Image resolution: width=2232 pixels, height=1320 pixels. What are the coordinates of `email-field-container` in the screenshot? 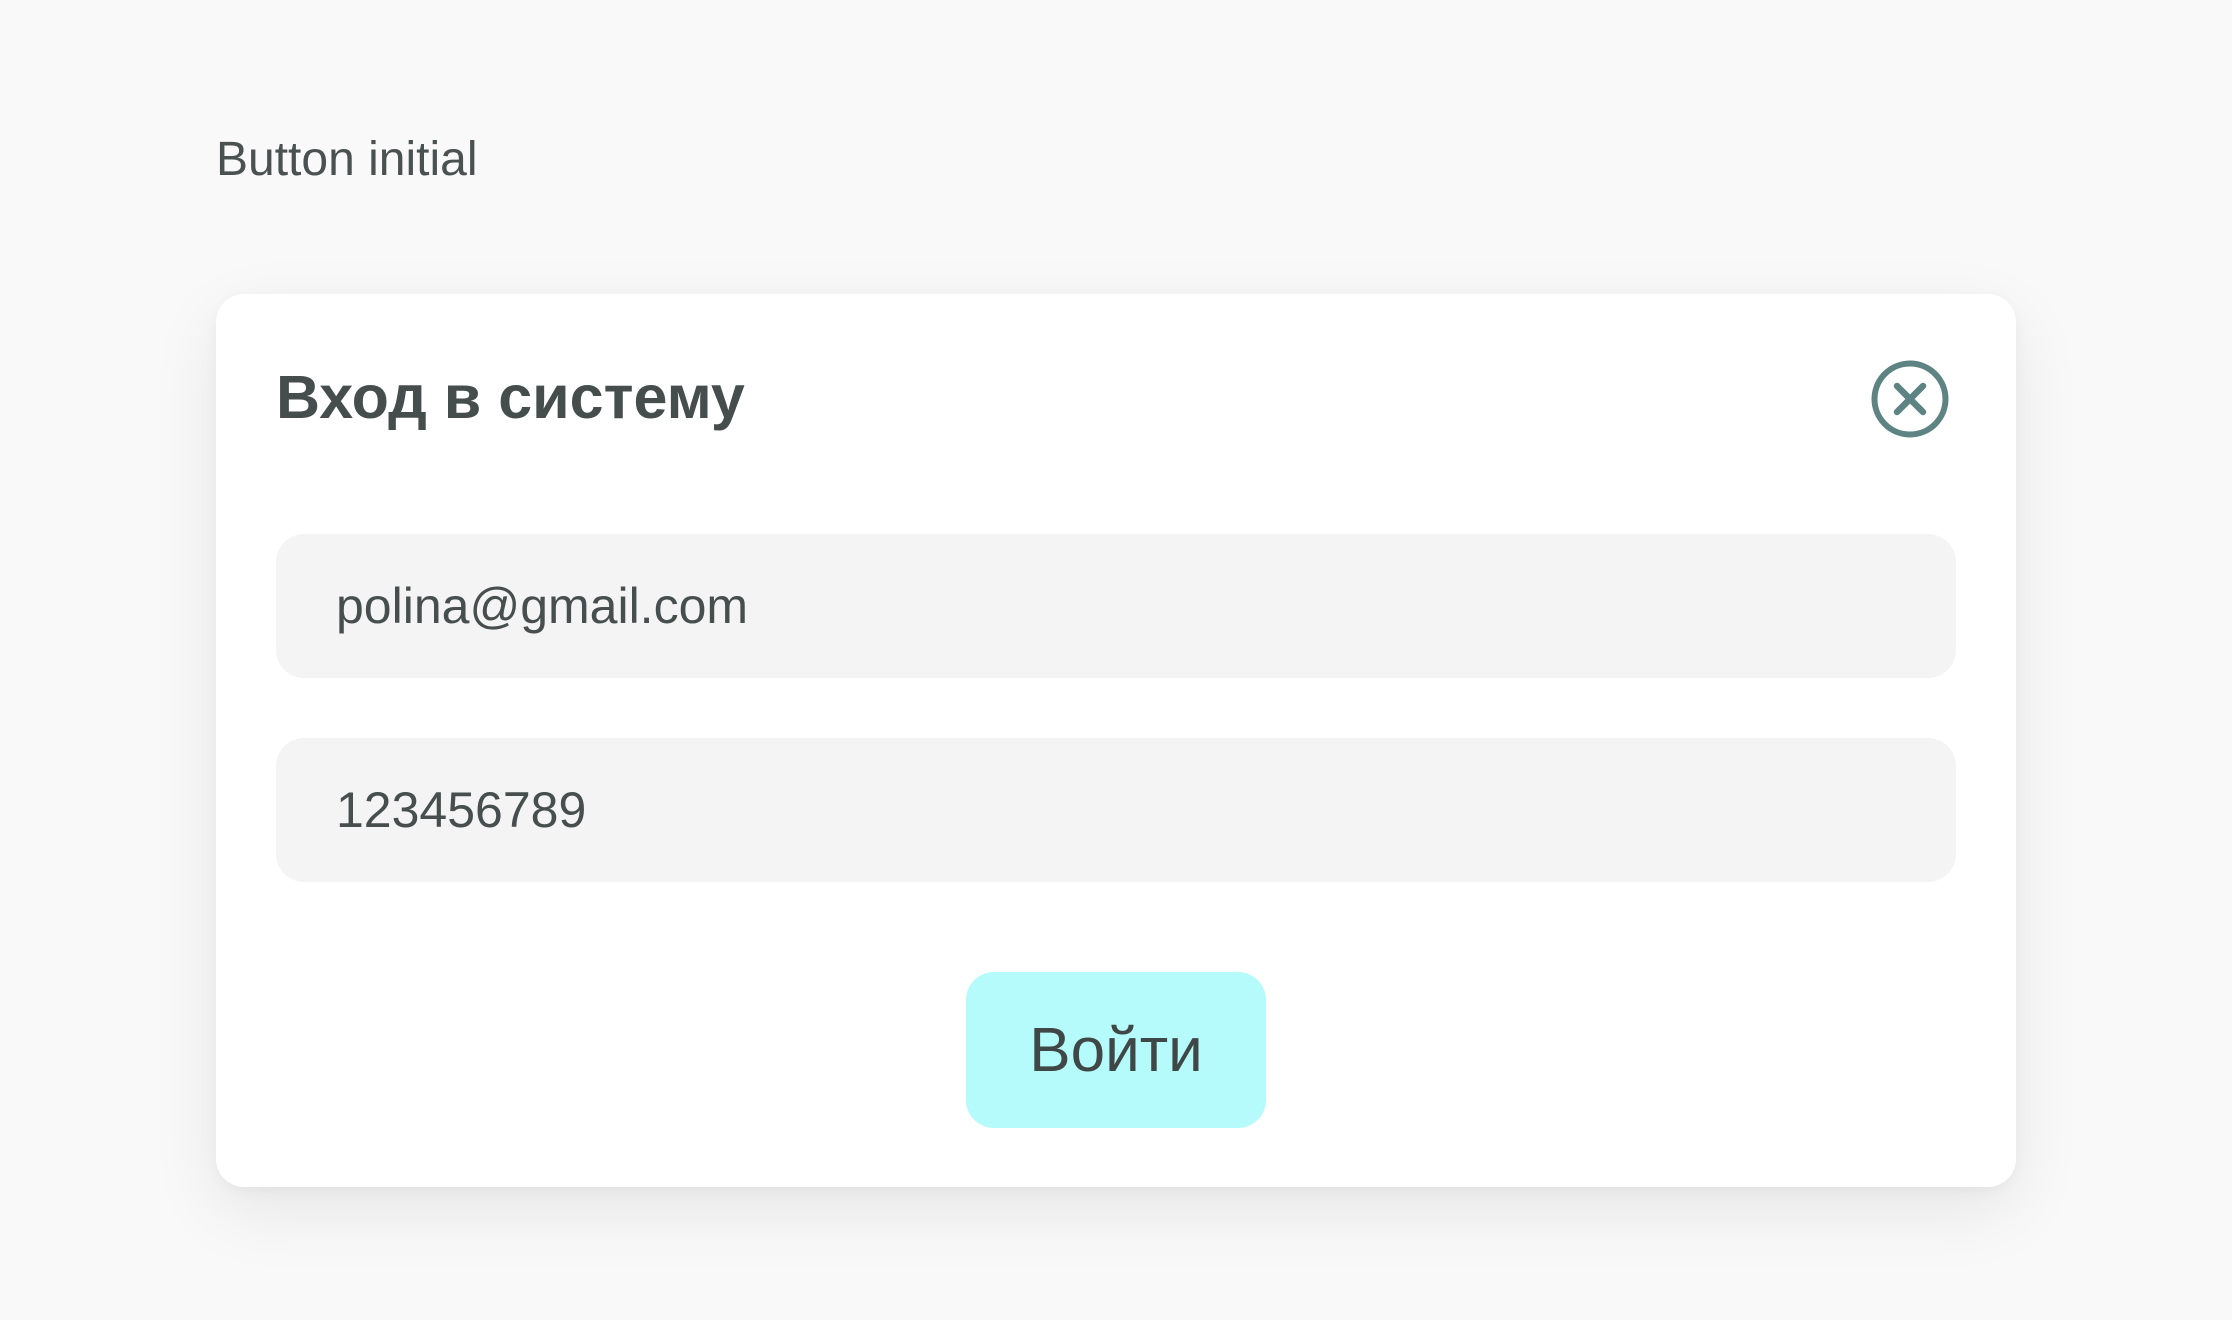 It's located at (1116, 606).